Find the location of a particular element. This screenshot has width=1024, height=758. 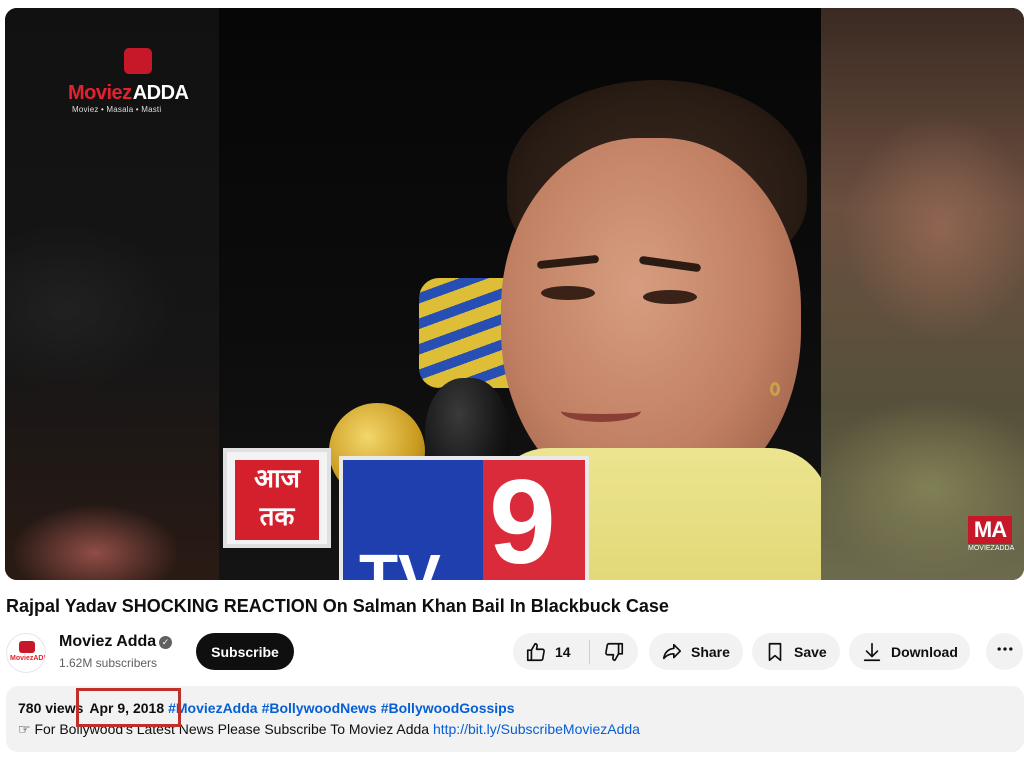

ma-corner-logo: MA MOVIEZADDA is located at coordinates (991, 536).